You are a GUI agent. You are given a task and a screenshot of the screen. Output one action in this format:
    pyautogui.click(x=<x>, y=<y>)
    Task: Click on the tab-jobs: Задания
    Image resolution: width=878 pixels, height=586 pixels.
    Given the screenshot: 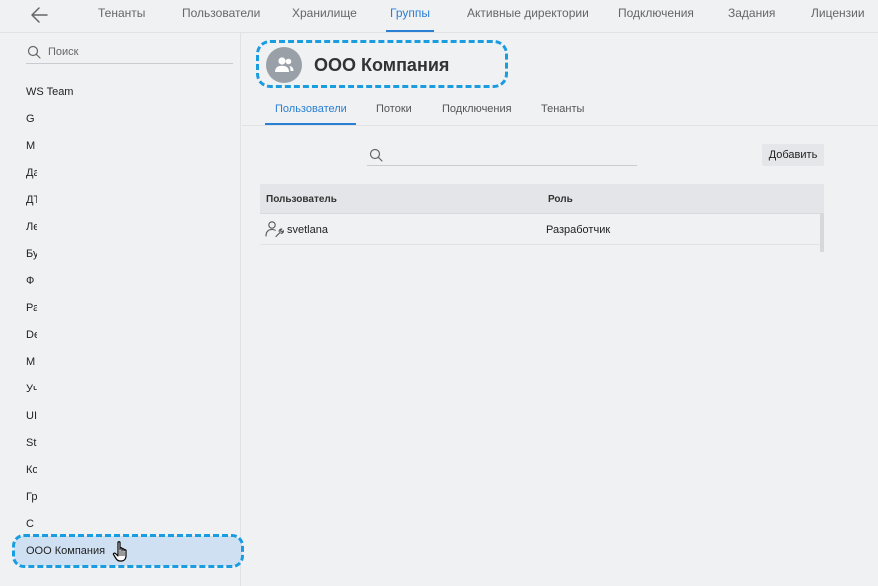 What is the action you would take?
    pyautogui.click(x=751, y=16)
    